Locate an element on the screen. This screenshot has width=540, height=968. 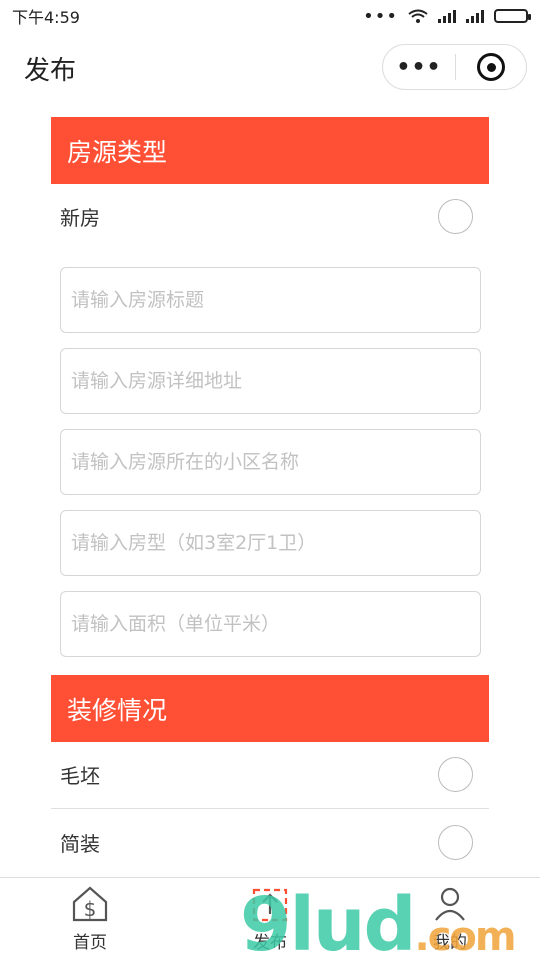
tab-home: $ 首页 is located at coordinates (90, 918).